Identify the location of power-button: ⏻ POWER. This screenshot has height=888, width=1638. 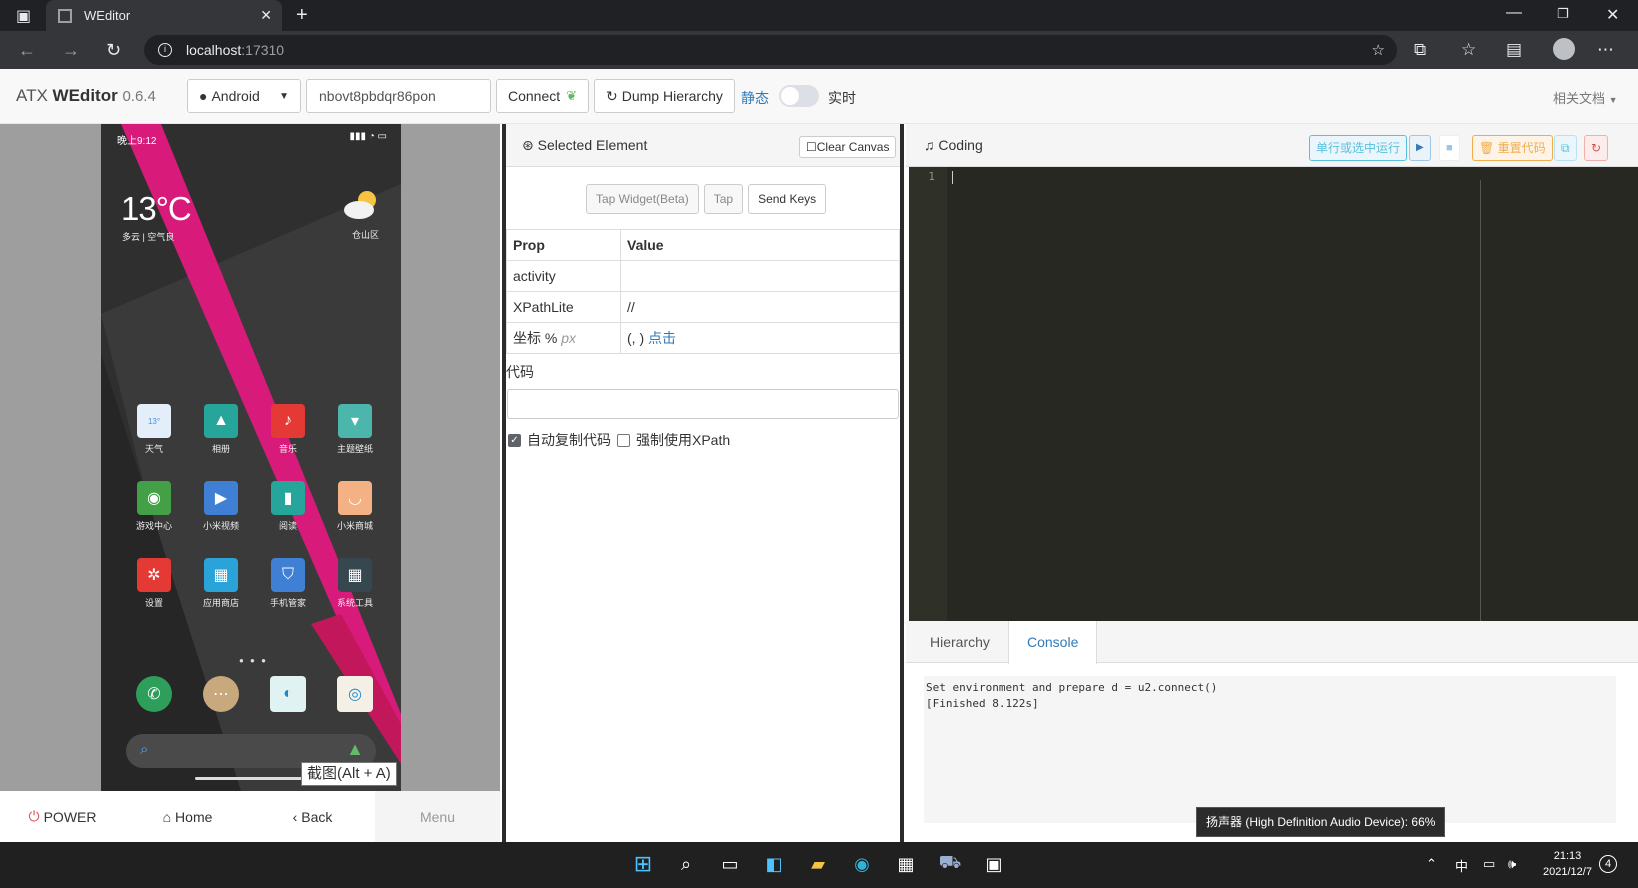
(62, 816).